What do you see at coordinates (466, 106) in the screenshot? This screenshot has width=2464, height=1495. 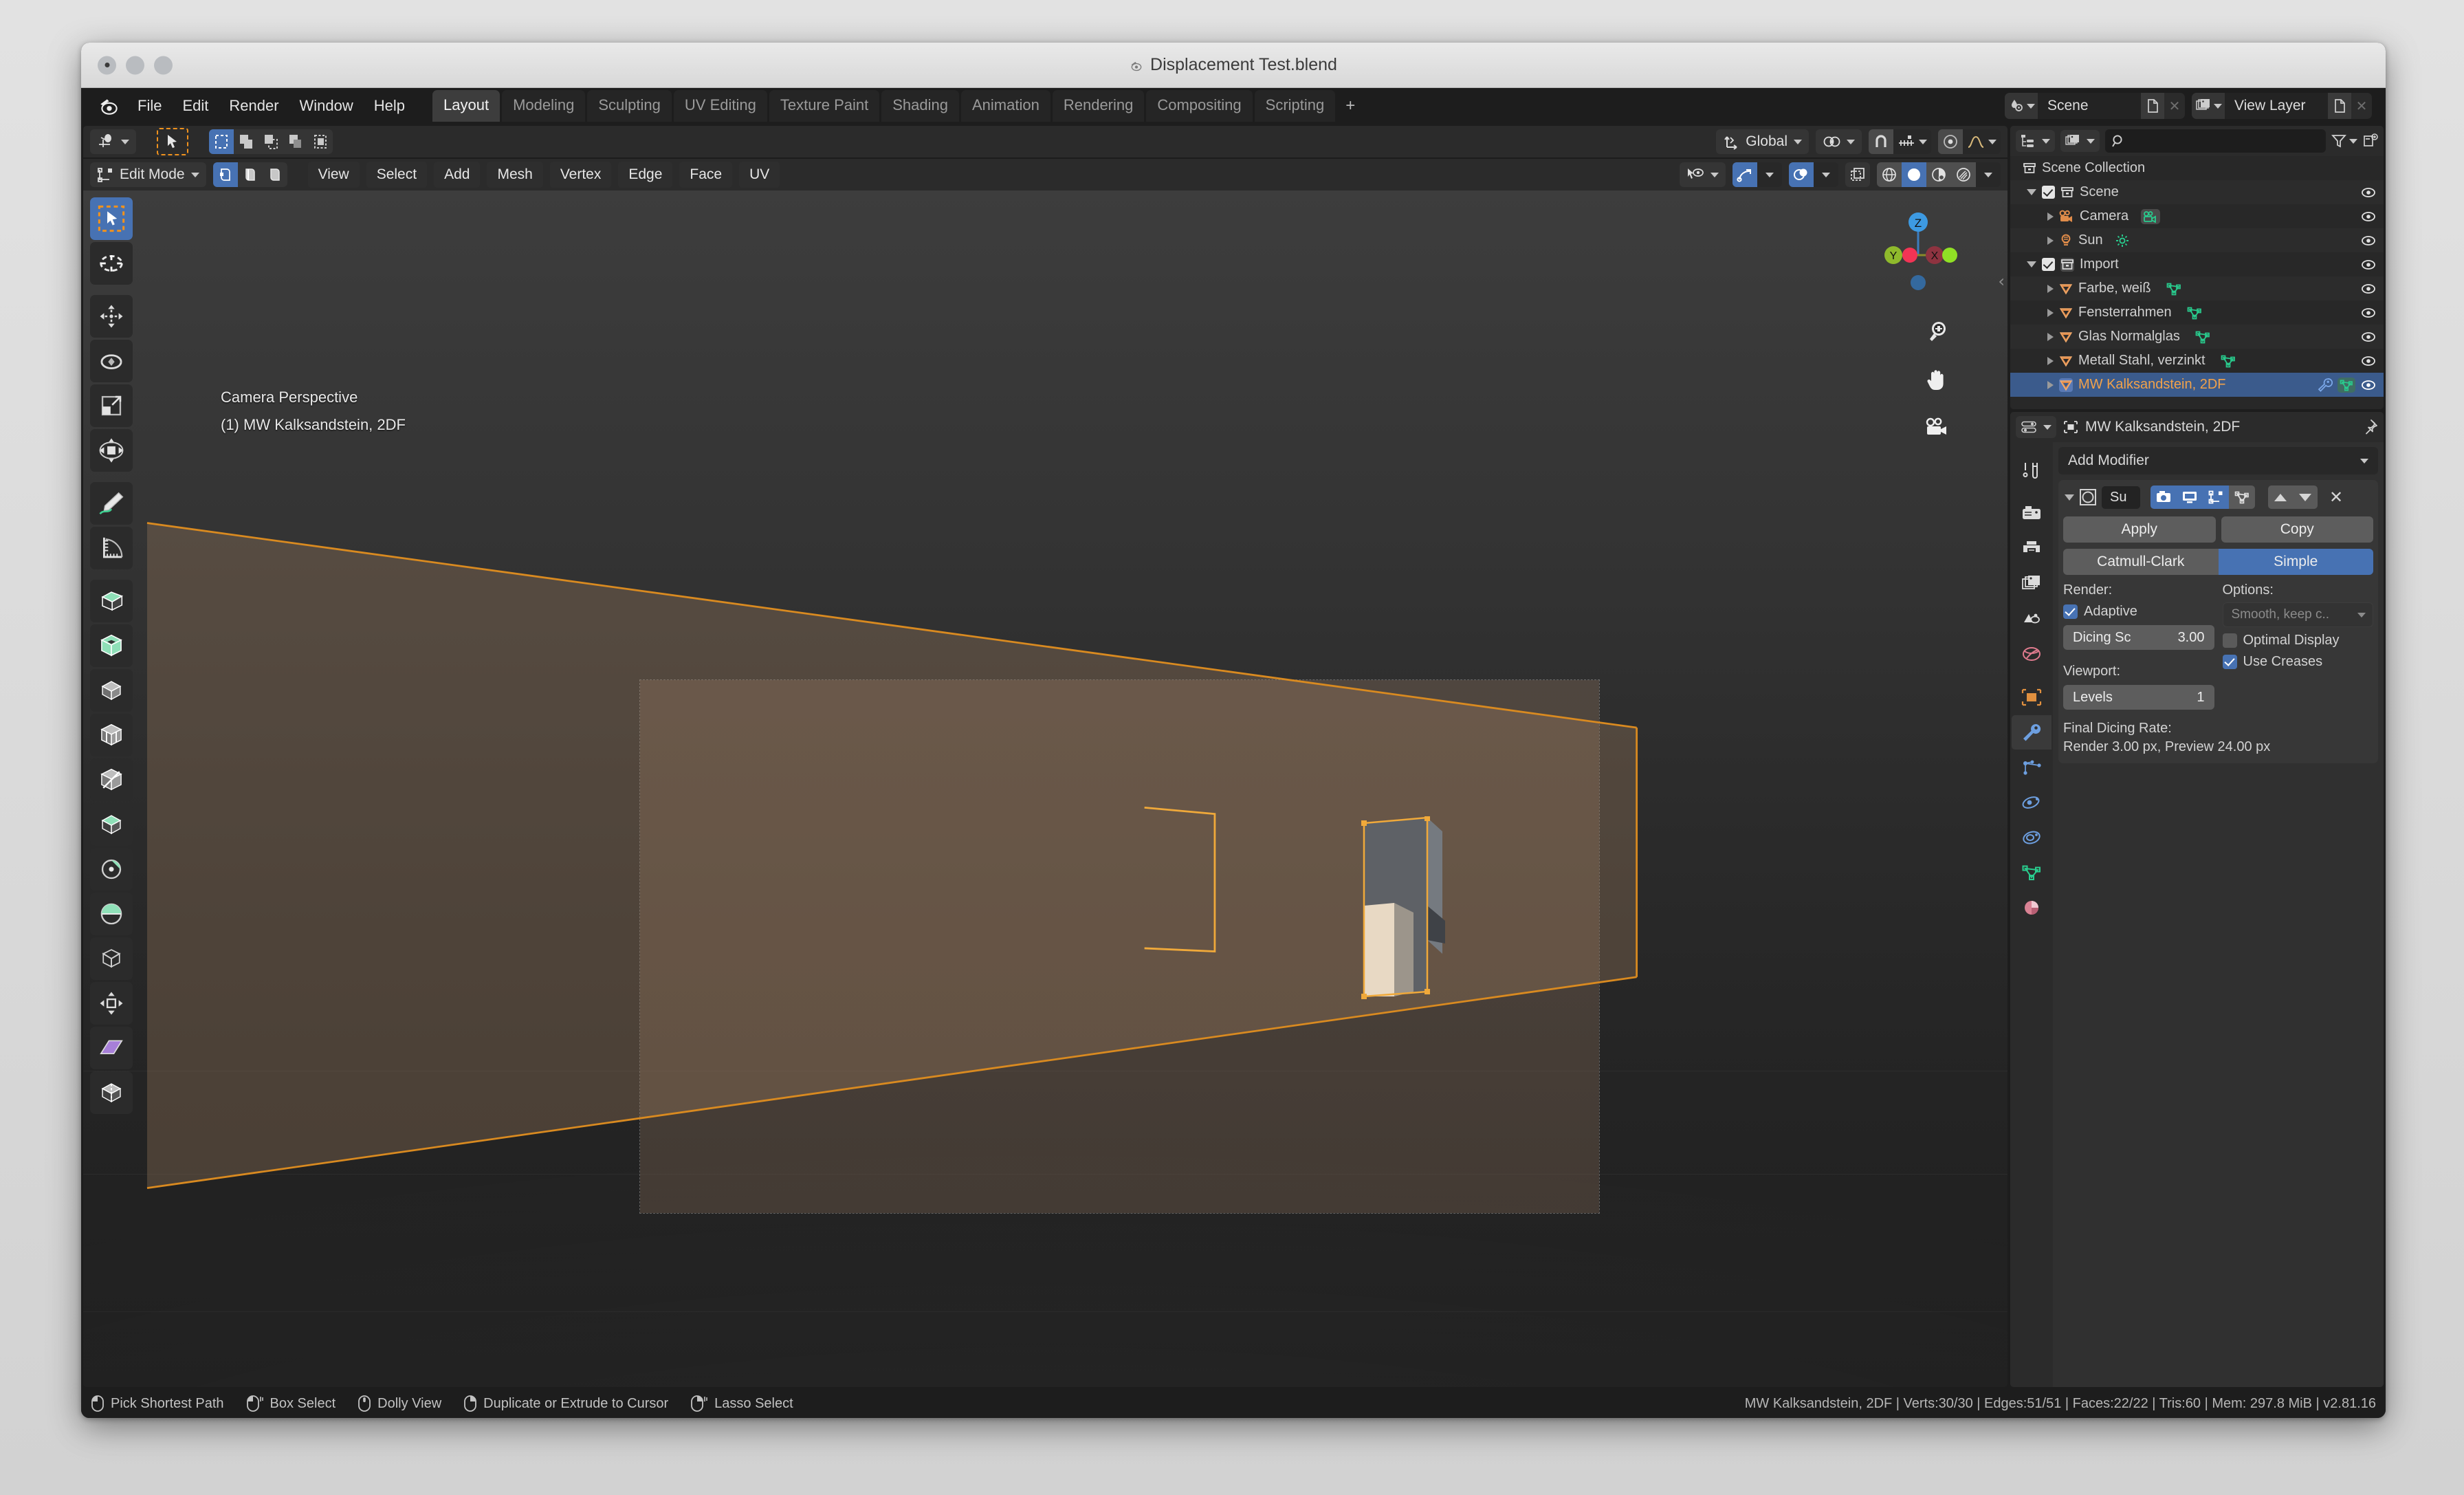 I see `tab-layout: Layout` at bounding box center [466, 106].